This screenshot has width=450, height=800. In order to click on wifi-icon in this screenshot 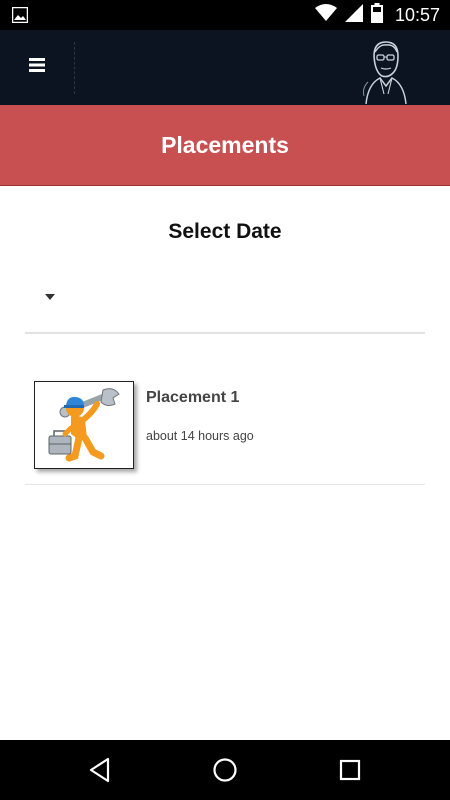, I will do `click(325, 15)`.